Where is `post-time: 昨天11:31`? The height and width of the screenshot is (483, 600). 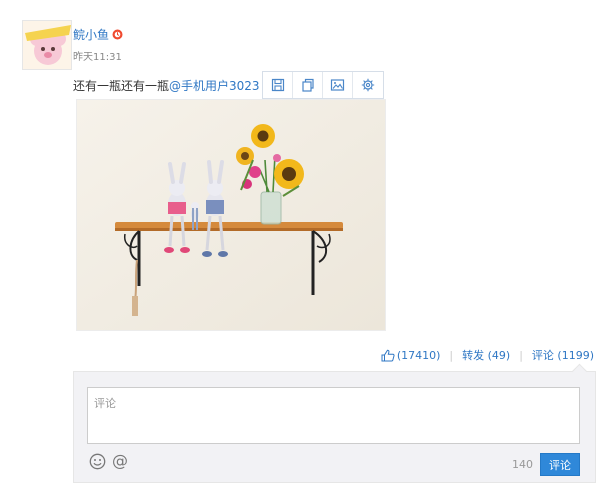
post-time: 昨天11:31 is located at coordinates (97, 55).